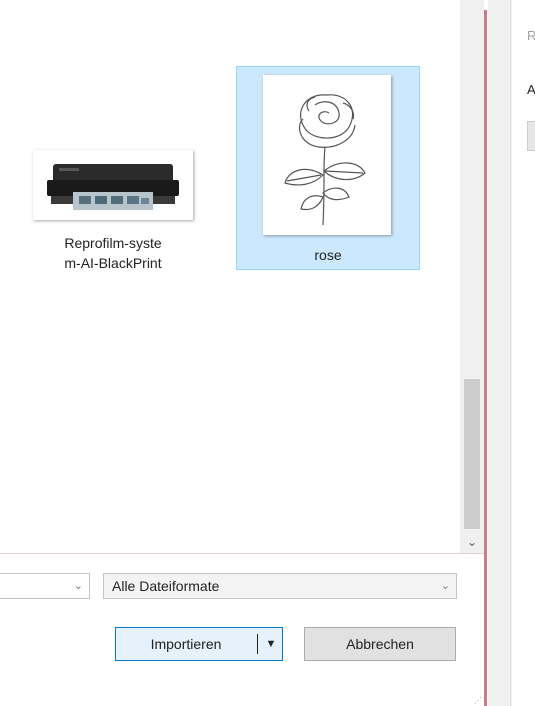 The width and height of the screenshot is (535, 706). I want to click on resize-grip-icon: ⋰, so click(479, 701).